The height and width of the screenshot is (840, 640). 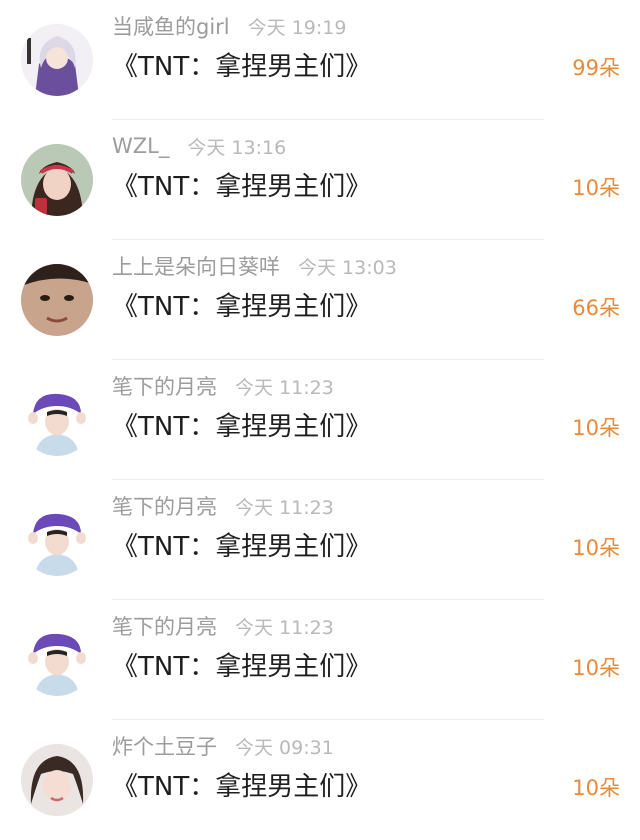 I want to click on timestamp: 今天 13:03, so click(x=347, y=267).